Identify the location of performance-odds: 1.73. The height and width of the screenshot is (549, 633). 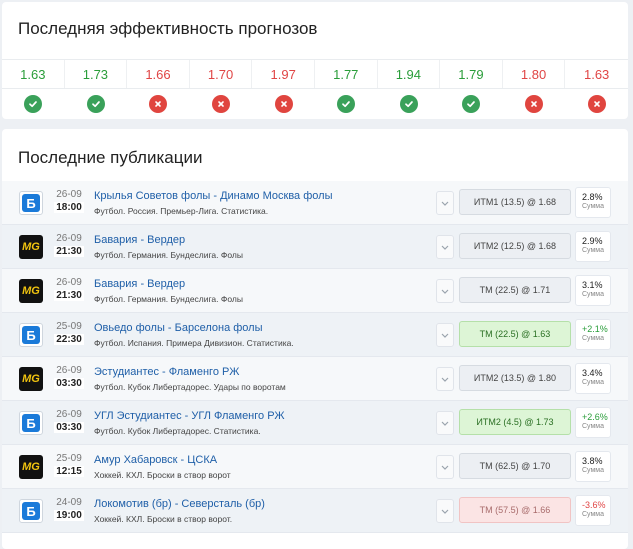
(96, 74).